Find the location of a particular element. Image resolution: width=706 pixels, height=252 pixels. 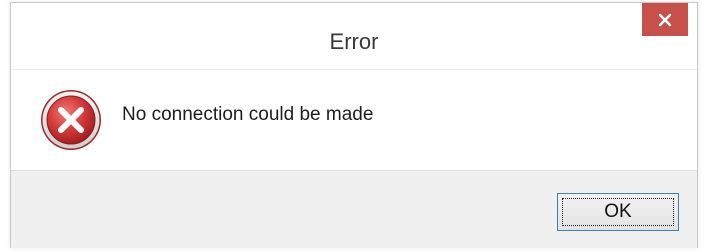

error-message: No connection could be made is located at coordinates (248, 114).